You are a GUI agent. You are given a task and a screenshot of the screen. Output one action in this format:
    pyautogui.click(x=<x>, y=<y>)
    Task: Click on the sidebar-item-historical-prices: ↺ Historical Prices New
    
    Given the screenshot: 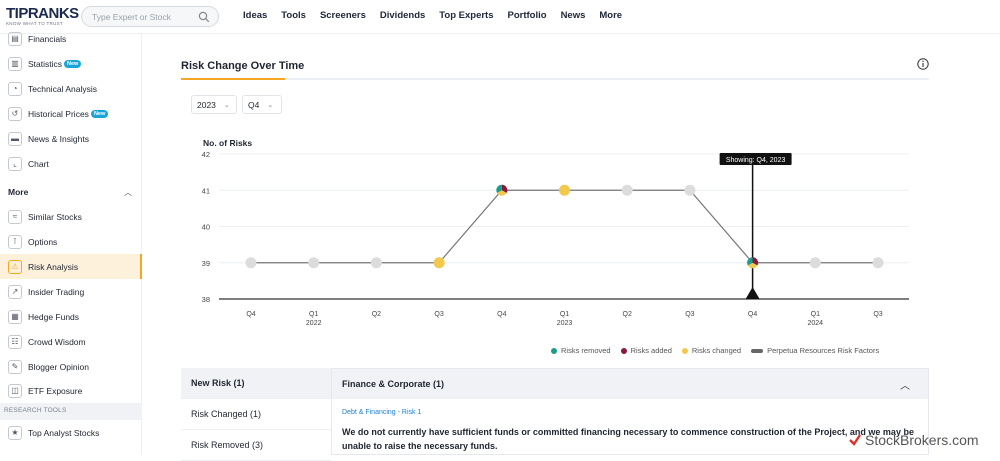 What is the action you would take?
    pyautogui.click(x=71, y=113)
    